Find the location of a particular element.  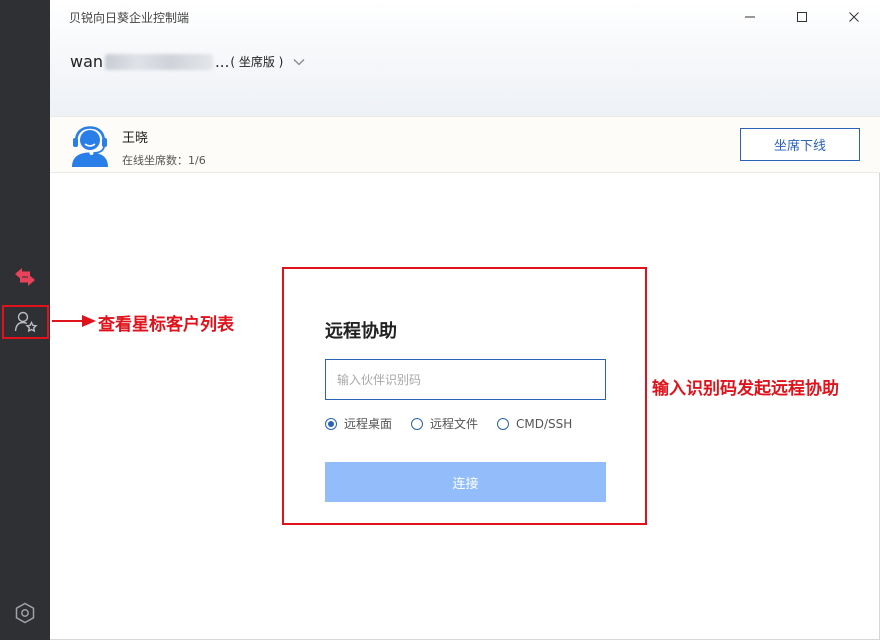

assist-mode-options: 远程桌面 远程文件 CMD/SSH is located at coordinates (458, 423).